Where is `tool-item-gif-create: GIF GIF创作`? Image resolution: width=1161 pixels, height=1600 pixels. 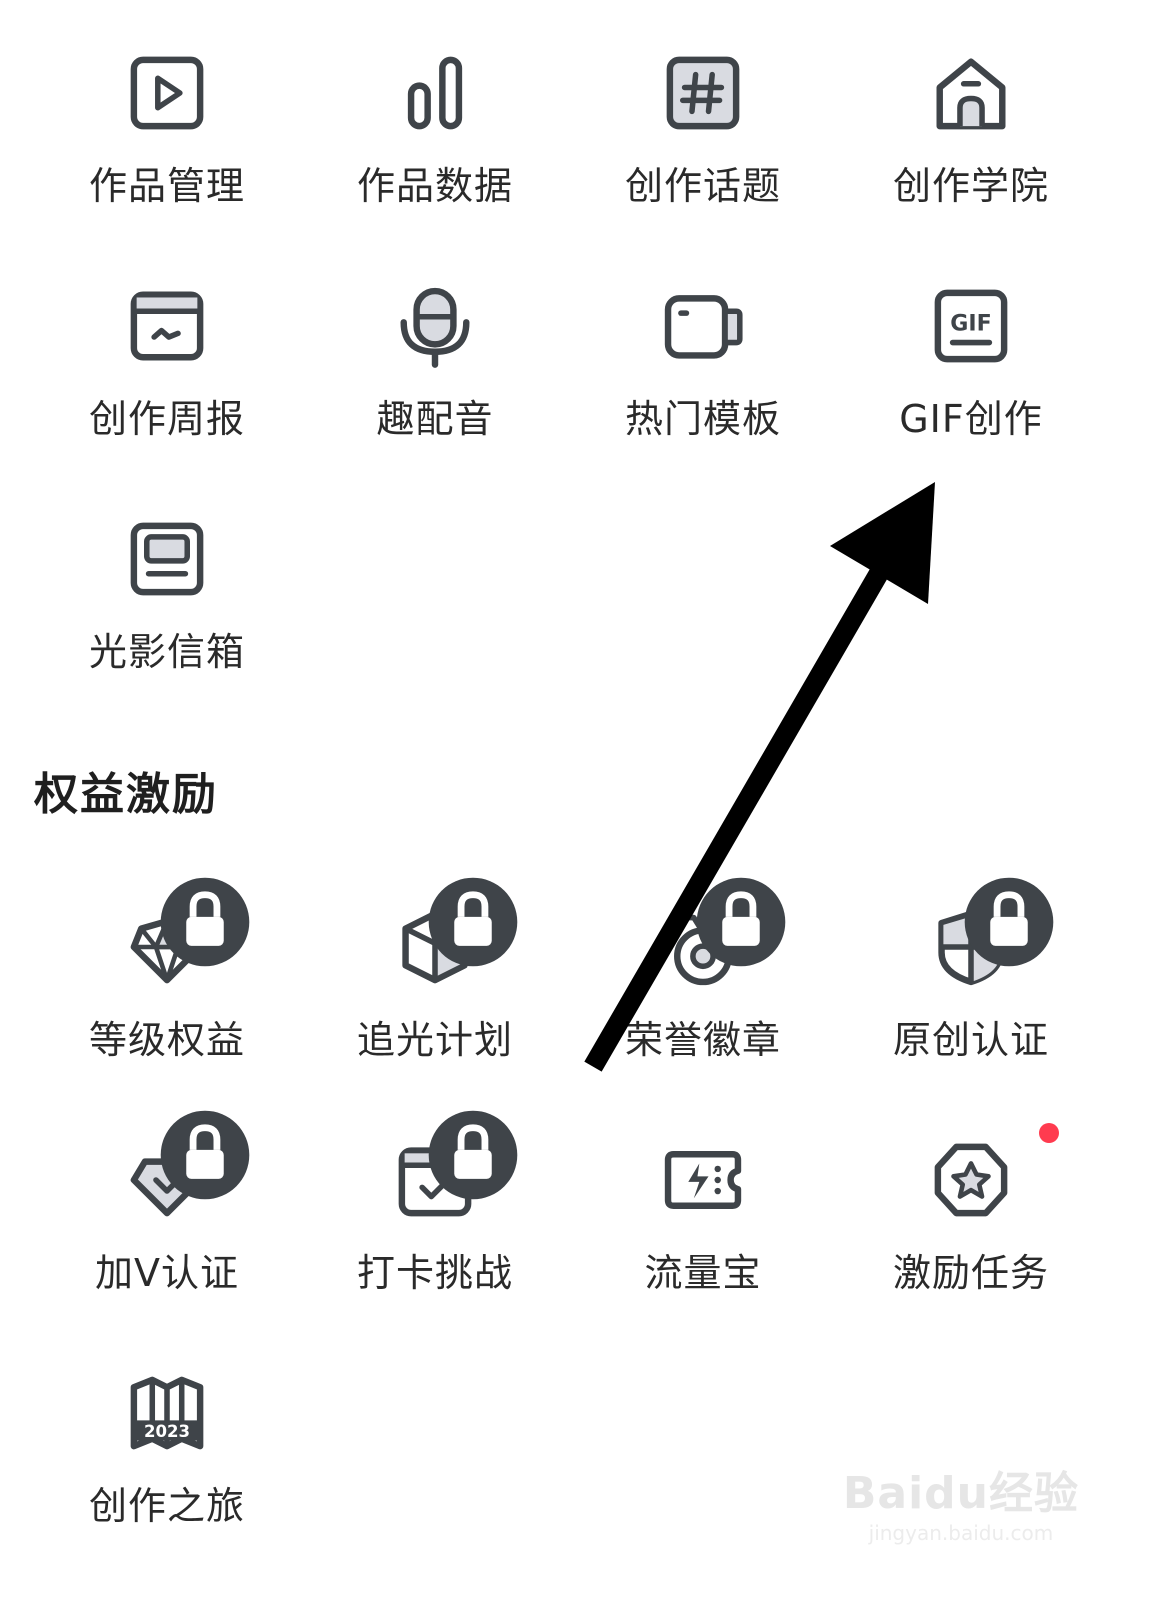 tool-item-gif-create: GIF GIF创作 is located at coordinates (971, 343).